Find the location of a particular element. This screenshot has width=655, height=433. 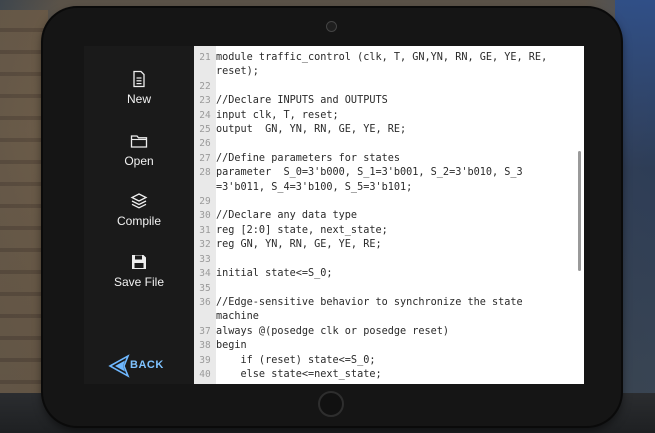

code-line: 40 else state<=next_state; is located at coordinates (383, 375).